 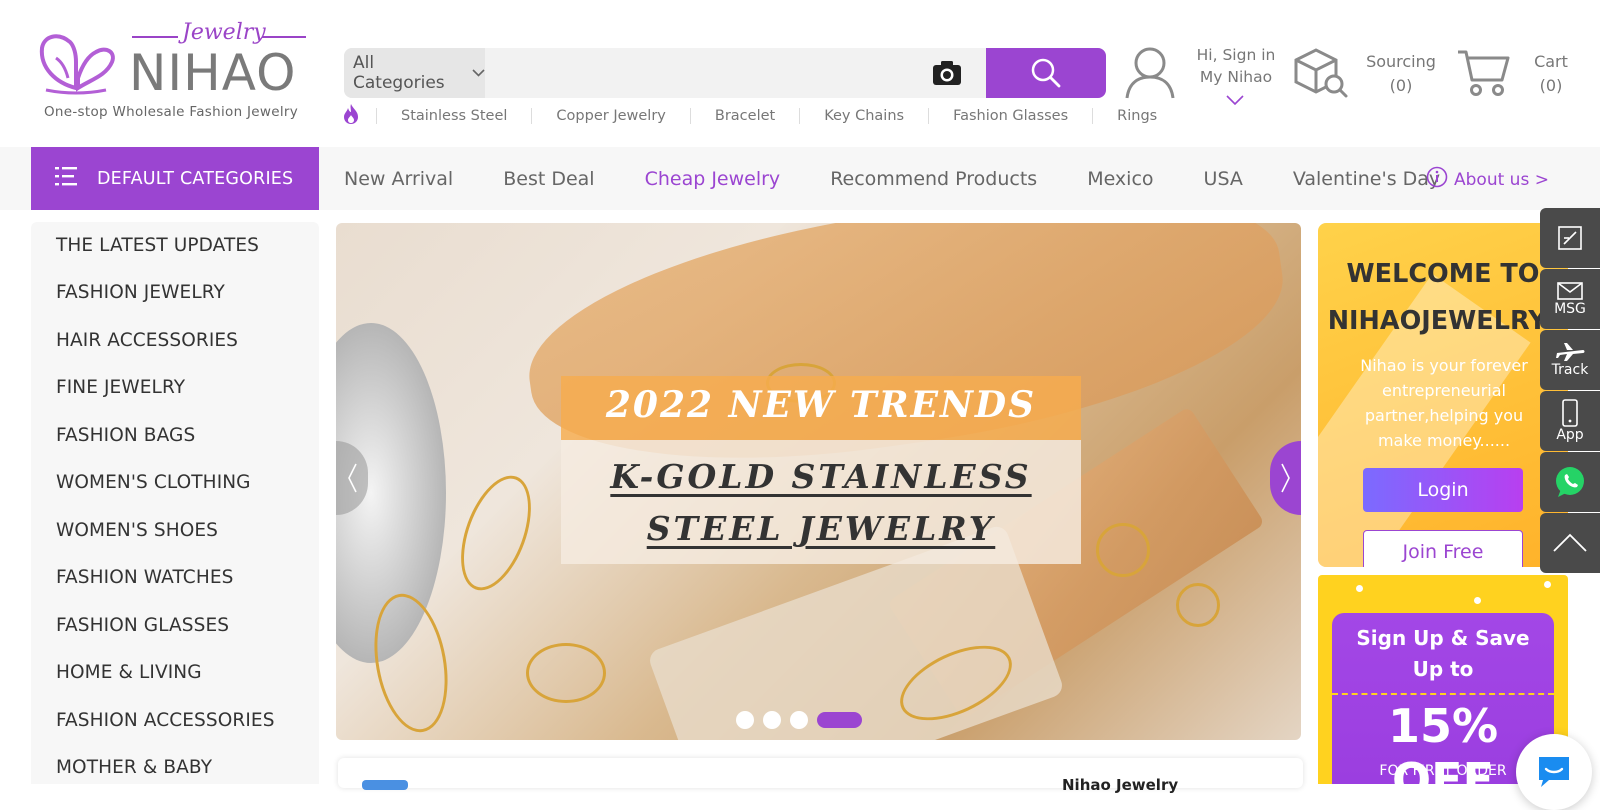 What do you see at coordinates (129, 672) in the screenshot?
I see `sidebar-item-home-living: HOME & LIVING` at bounding box center [129, 672].